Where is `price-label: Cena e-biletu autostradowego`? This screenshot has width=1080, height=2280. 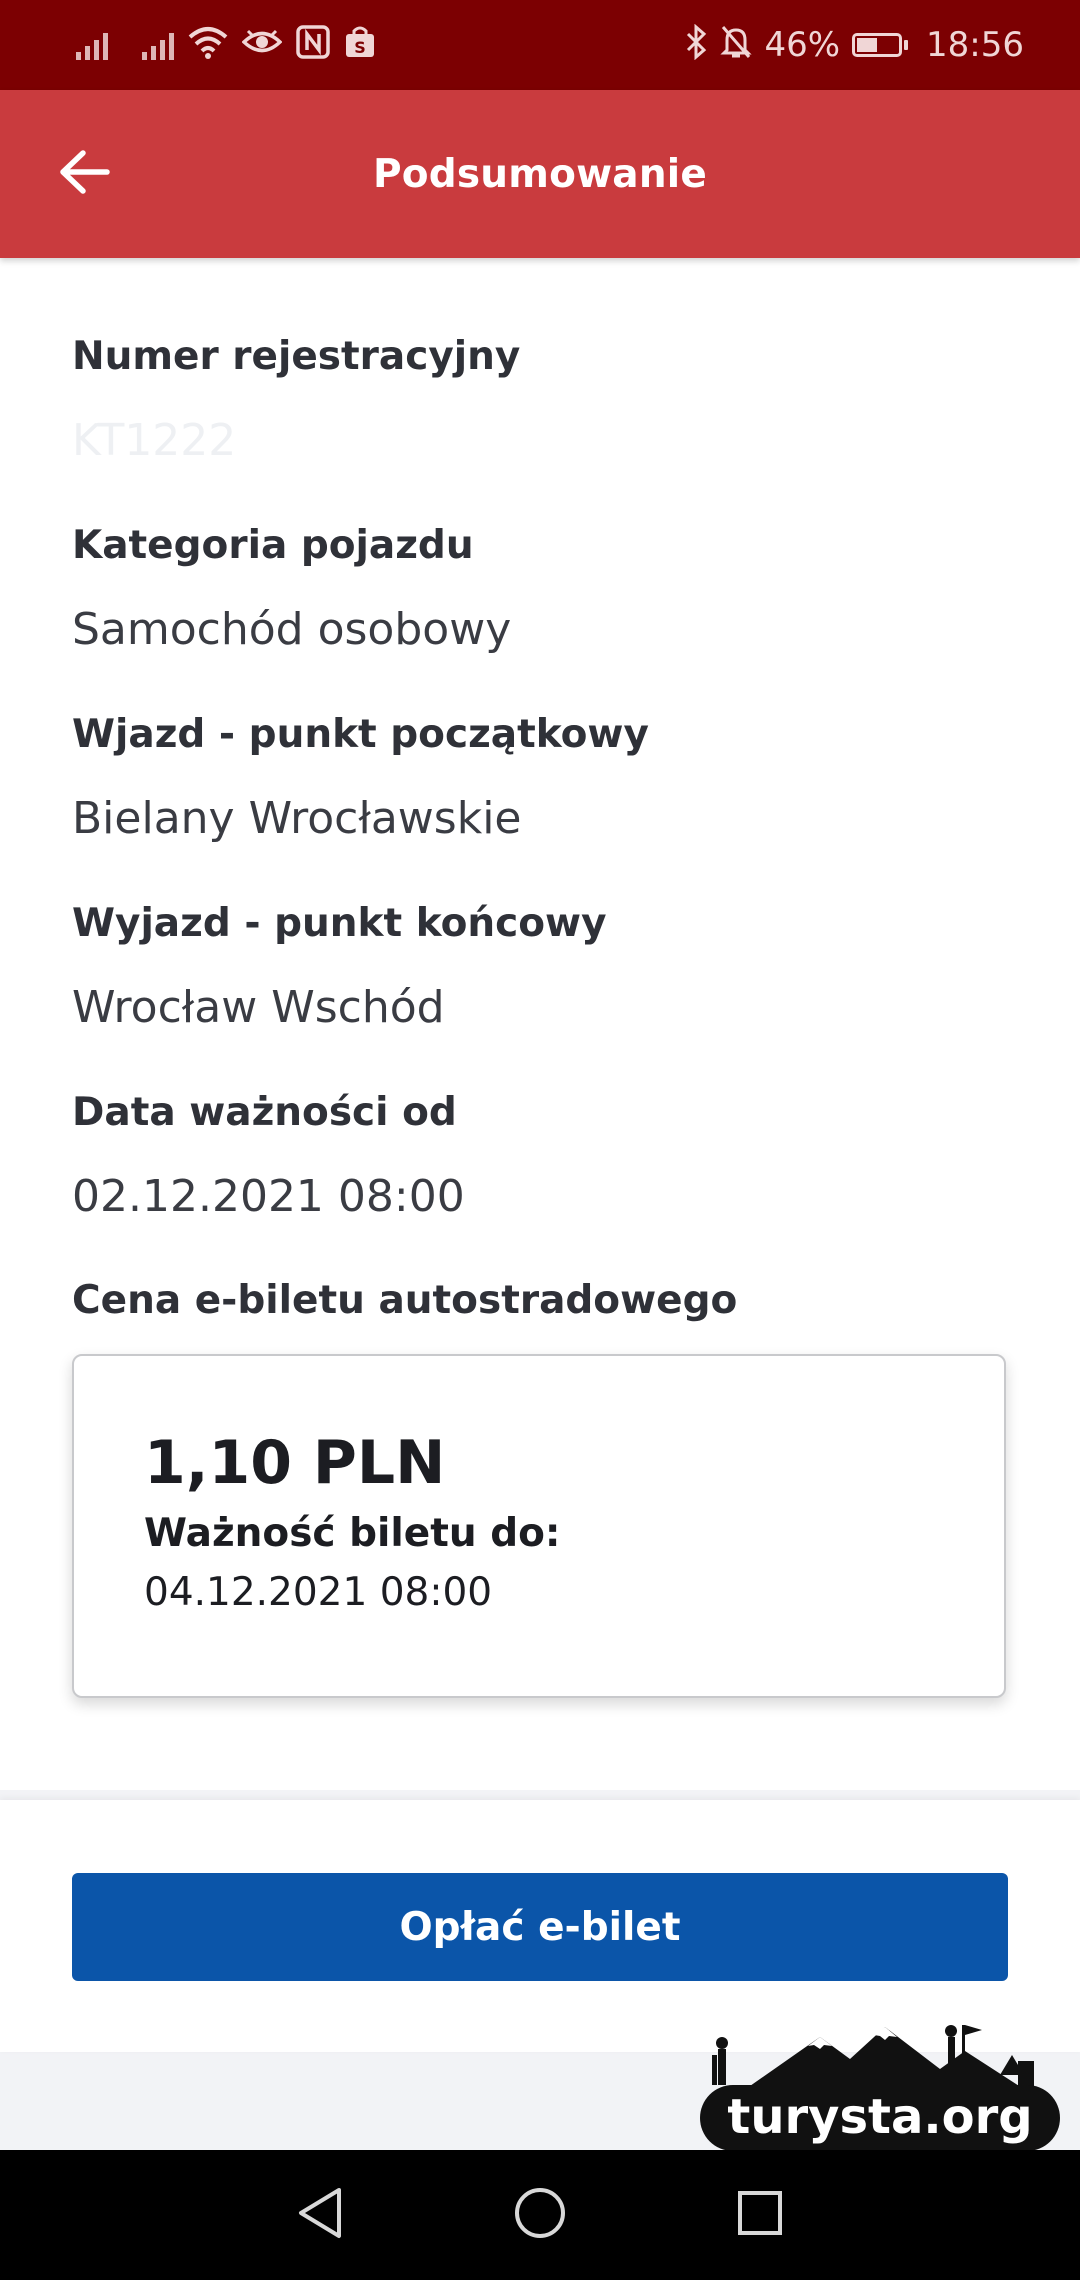
price-label: Cena e-biletu autostradowego is located at coordinates (405, 1300).